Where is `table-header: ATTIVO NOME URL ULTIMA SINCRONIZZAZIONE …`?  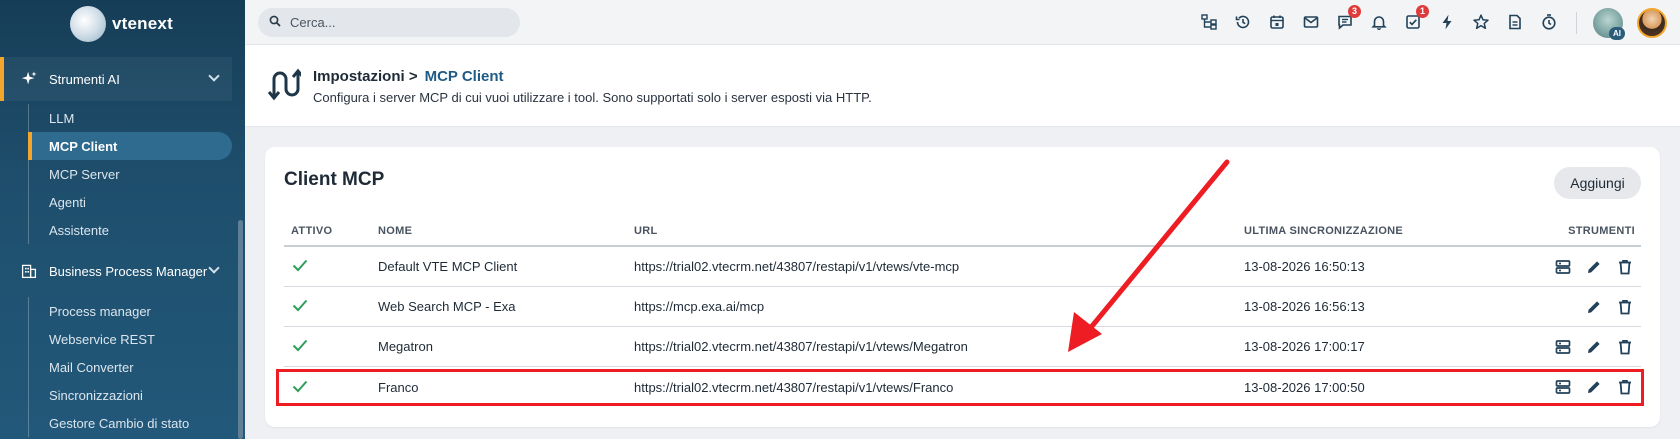
table-header: ATTIVO NOME URL ULTIMA SINCRONIZZAZIONE … is located at coordinates (962, 232).